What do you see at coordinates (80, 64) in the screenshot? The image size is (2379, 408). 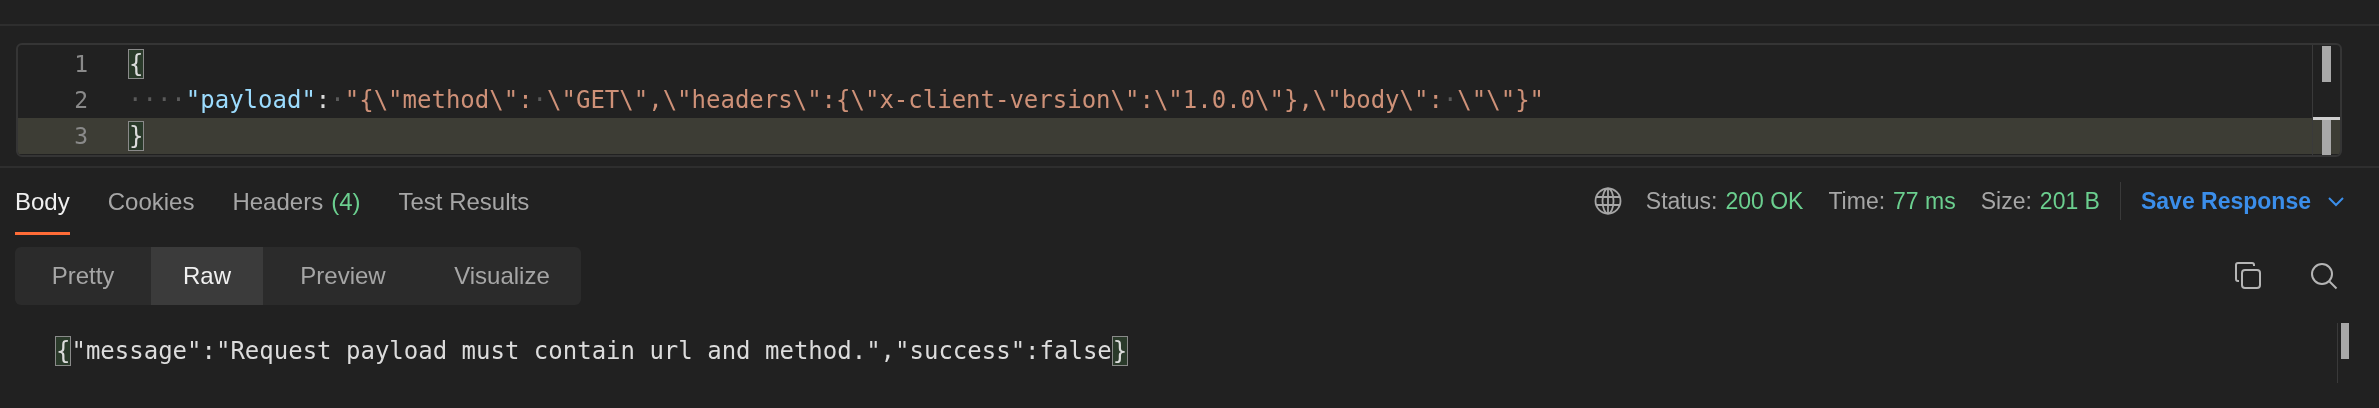 I see `line-number: 1` at bounding box center [80, 64].